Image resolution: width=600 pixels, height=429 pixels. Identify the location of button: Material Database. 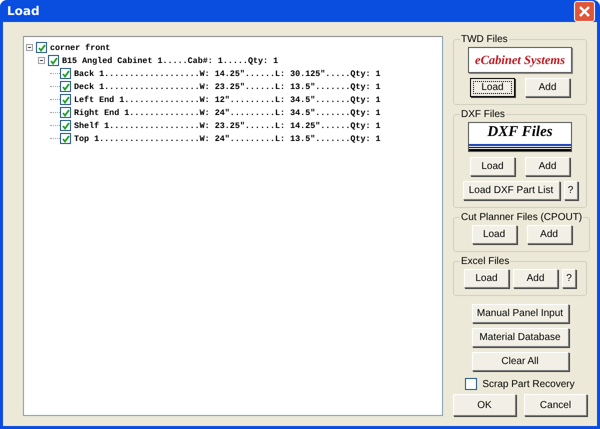
(520, 337).